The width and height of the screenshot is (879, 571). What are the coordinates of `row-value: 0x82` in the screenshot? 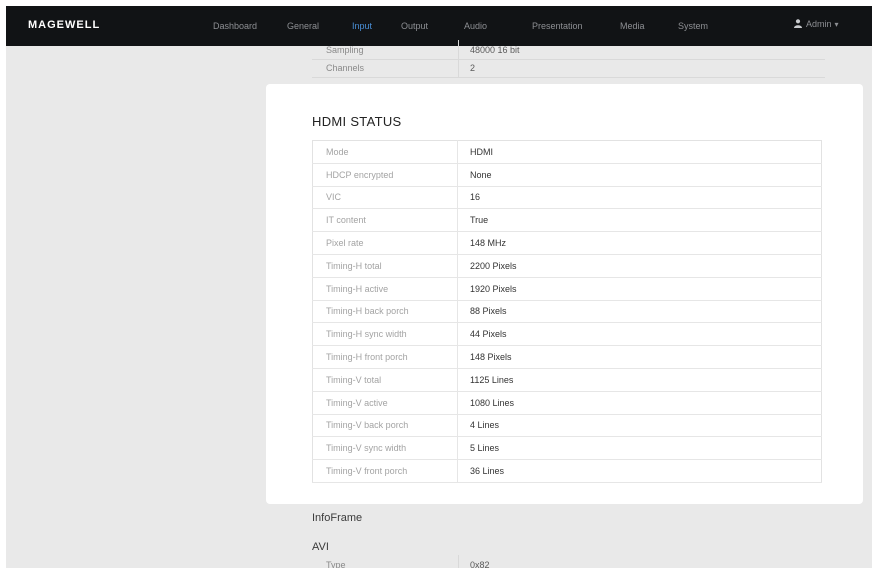 It's located at (480, 564).